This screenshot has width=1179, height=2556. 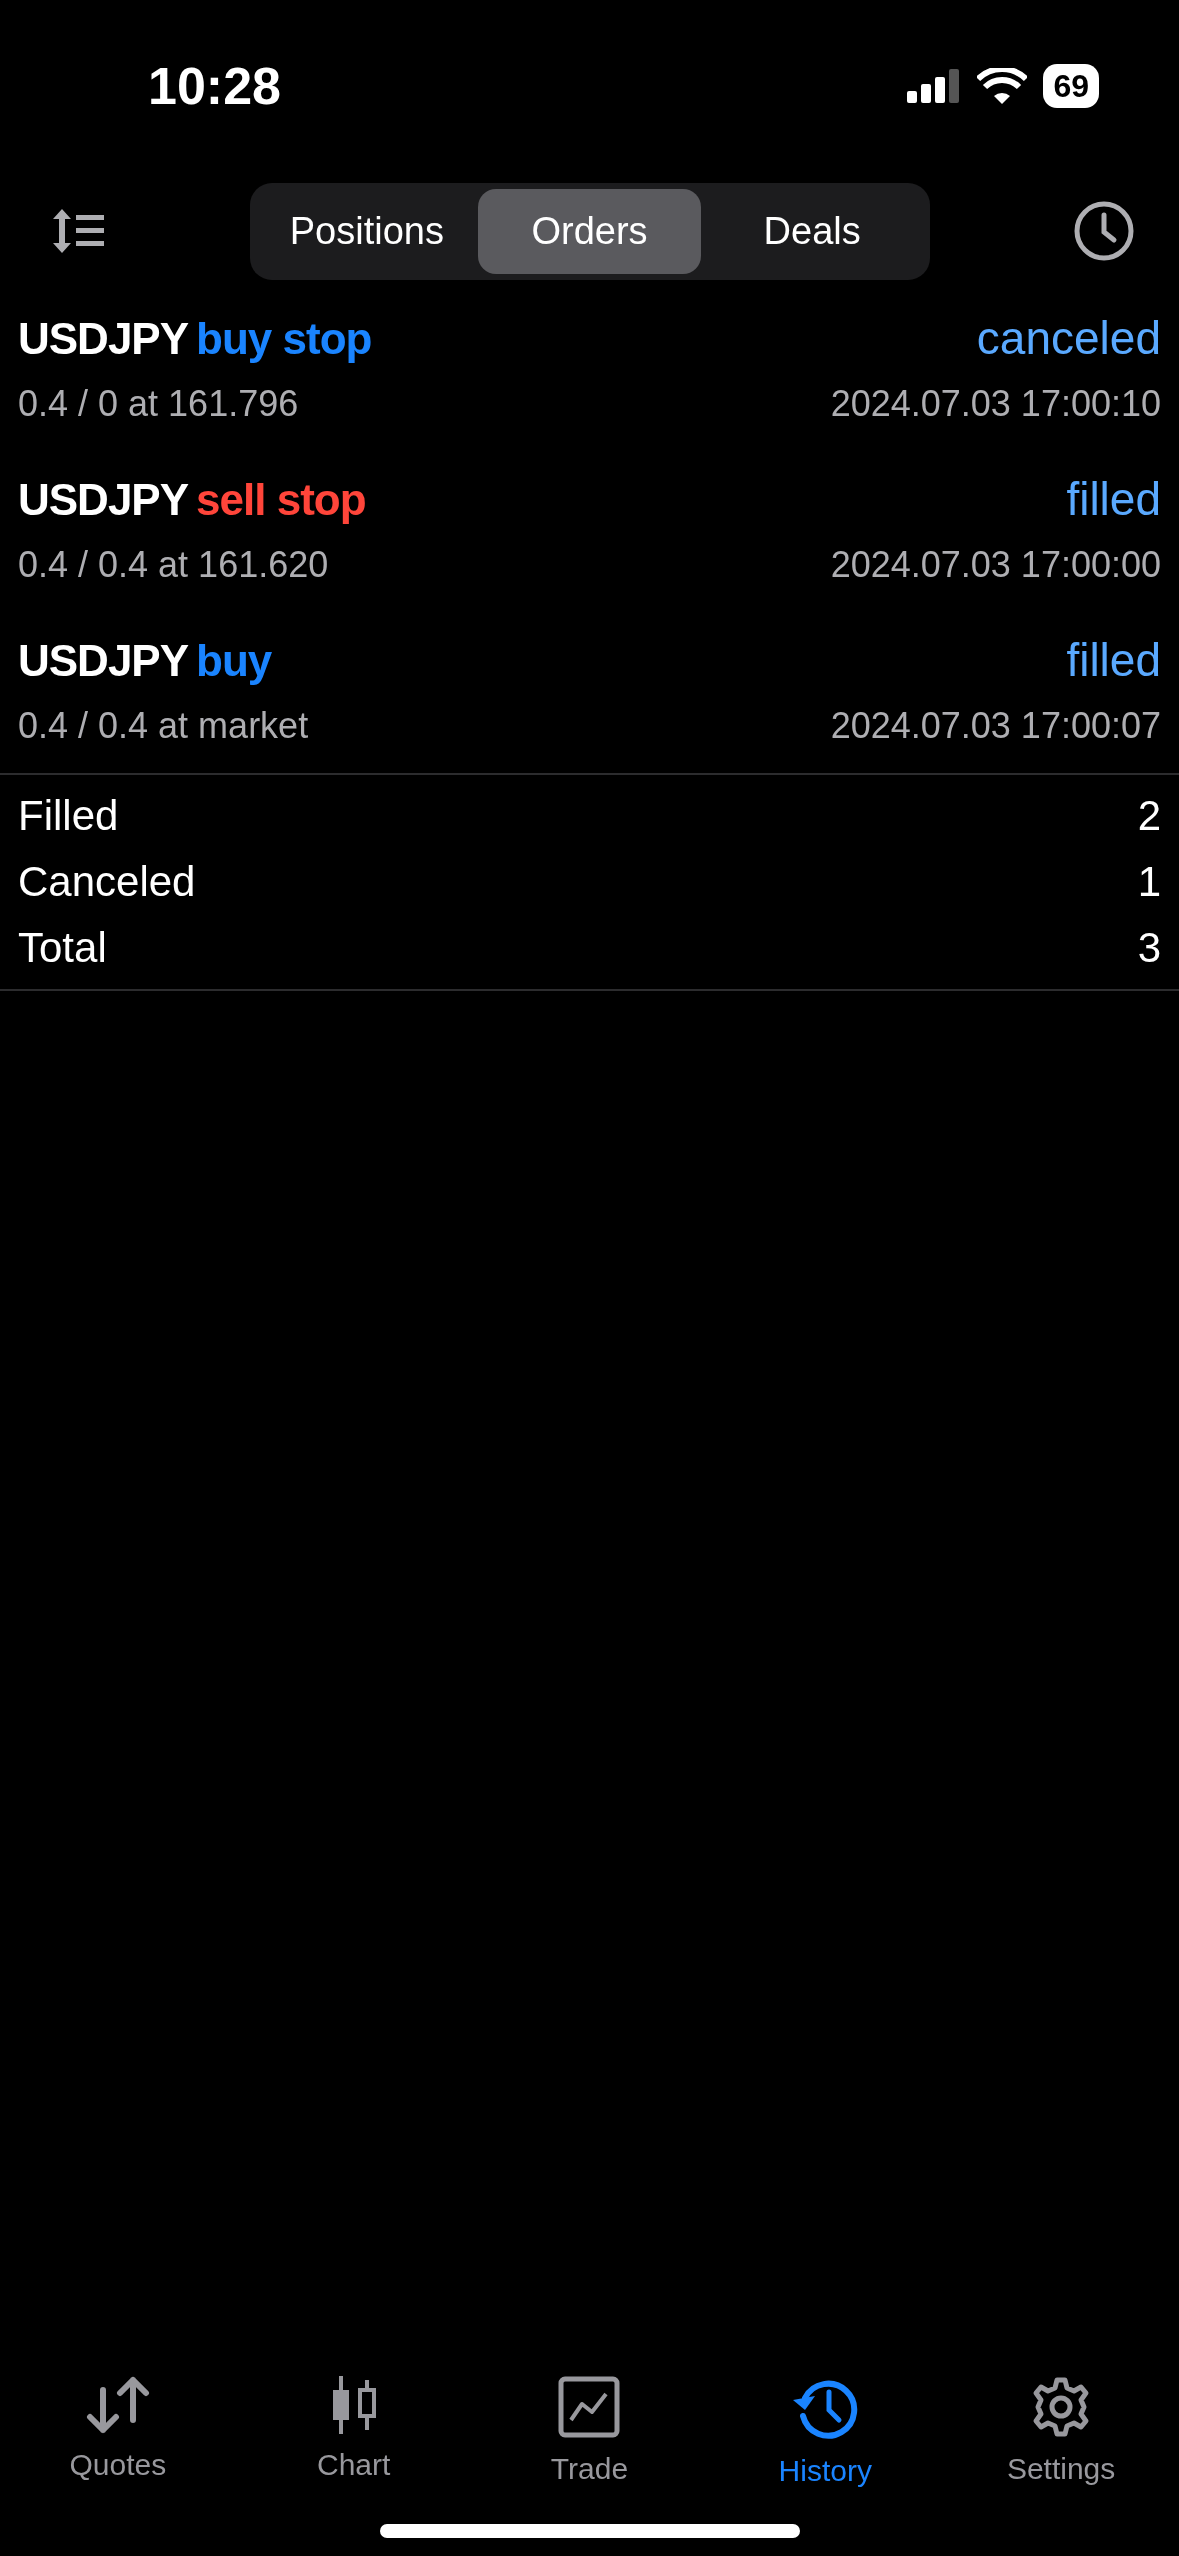 I want to click on summary-value: 2, so click(x=1149, y=816).